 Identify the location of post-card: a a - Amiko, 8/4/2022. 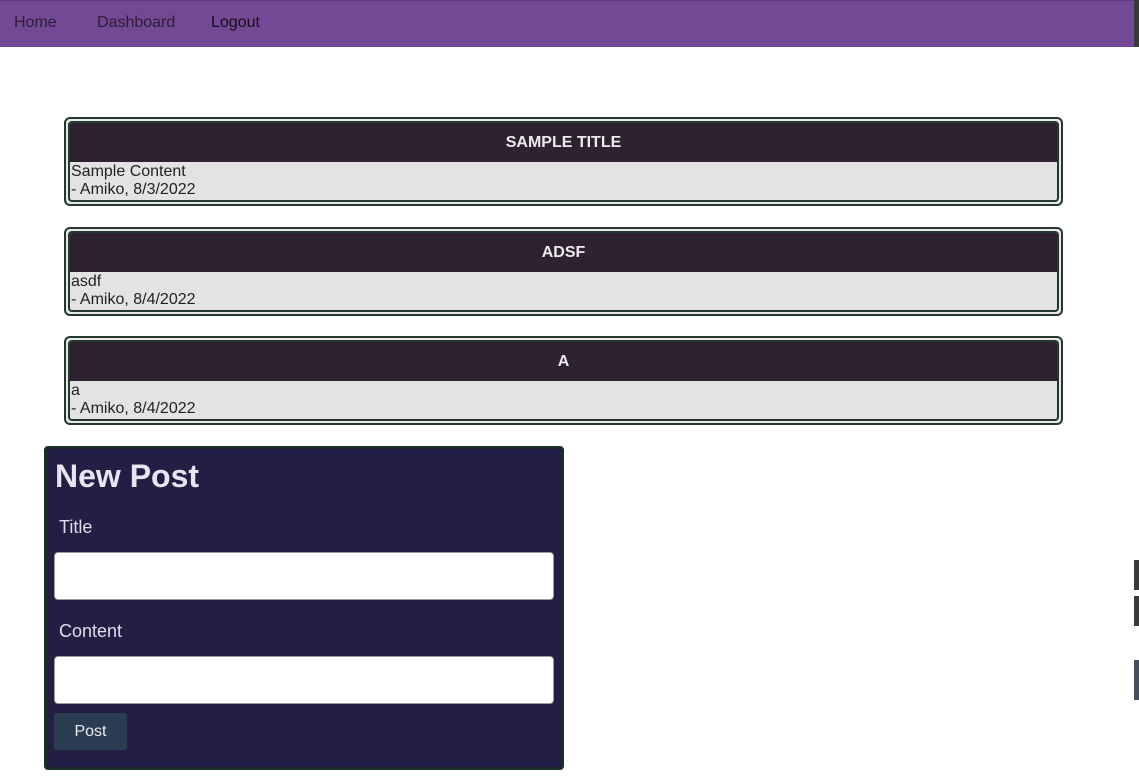
(563, 380).